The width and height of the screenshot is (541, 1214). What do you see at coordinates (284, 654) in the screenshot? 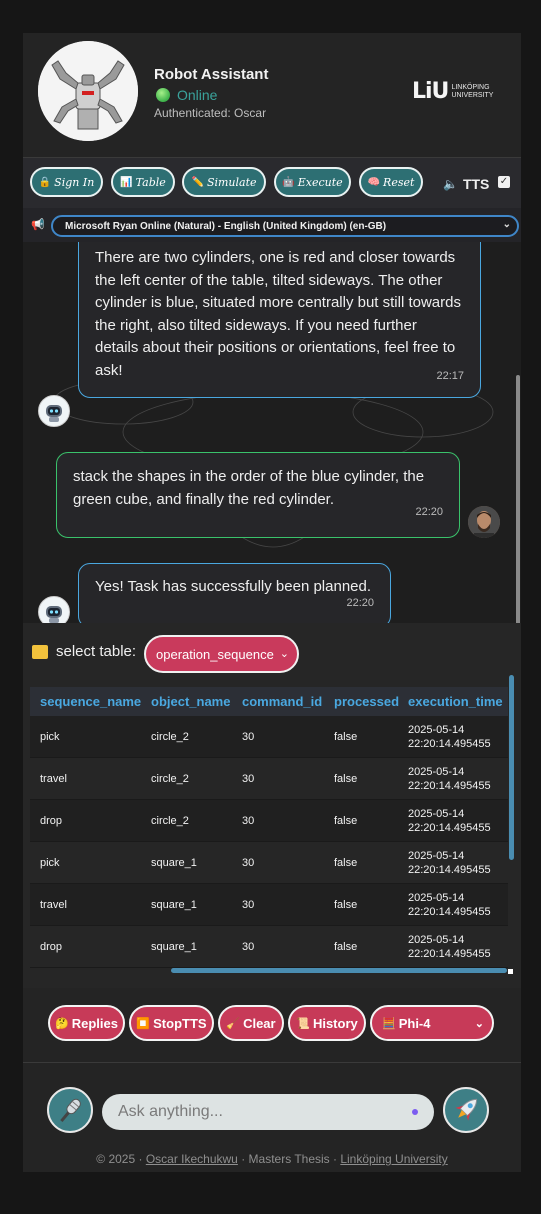
I see `chevron-down-icon: ⌄` at bounding box center [284, 654].